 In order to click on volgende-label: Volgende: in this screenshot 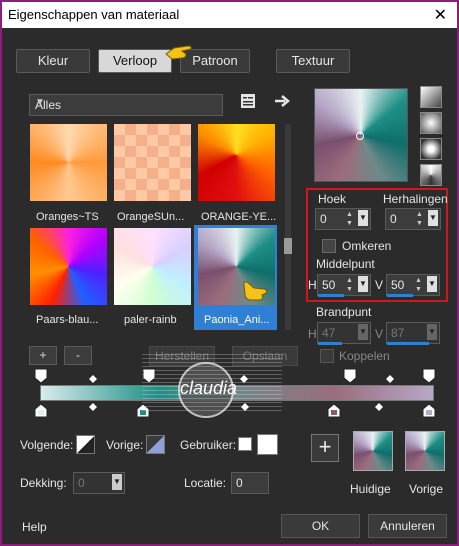, I will do `click(47, 445)`.